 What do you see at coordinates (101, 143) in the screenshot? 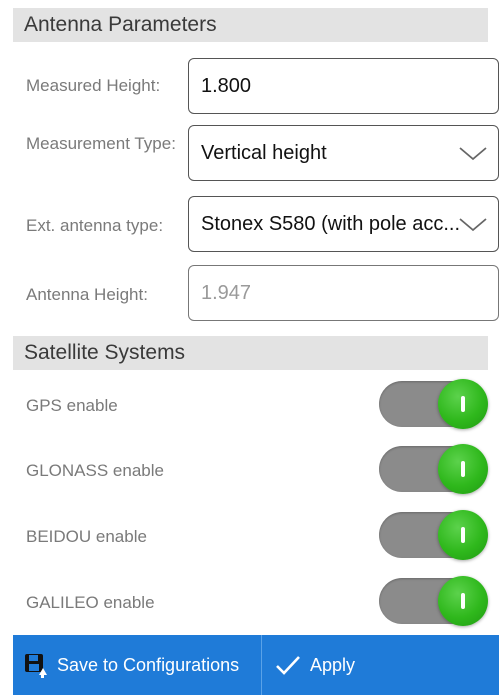
I see `measurement-type-label: Measurement Type:` at bounding box center [101, 143].